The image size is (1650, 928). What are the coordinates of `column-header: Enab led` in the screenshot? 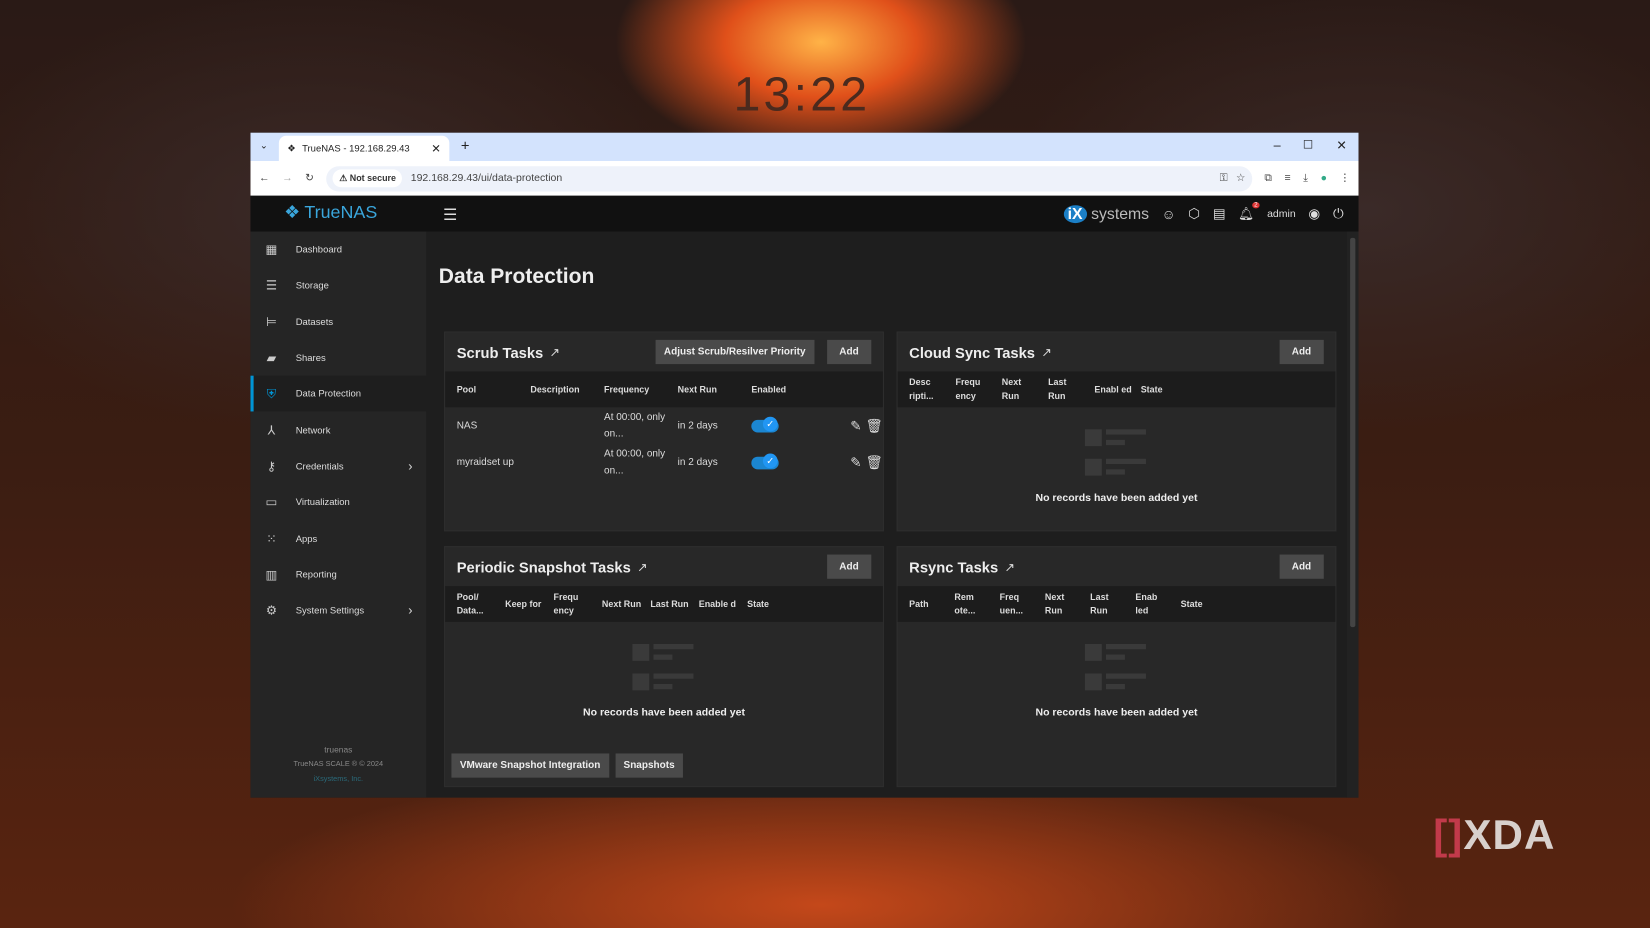 It's located at (1157, 603).